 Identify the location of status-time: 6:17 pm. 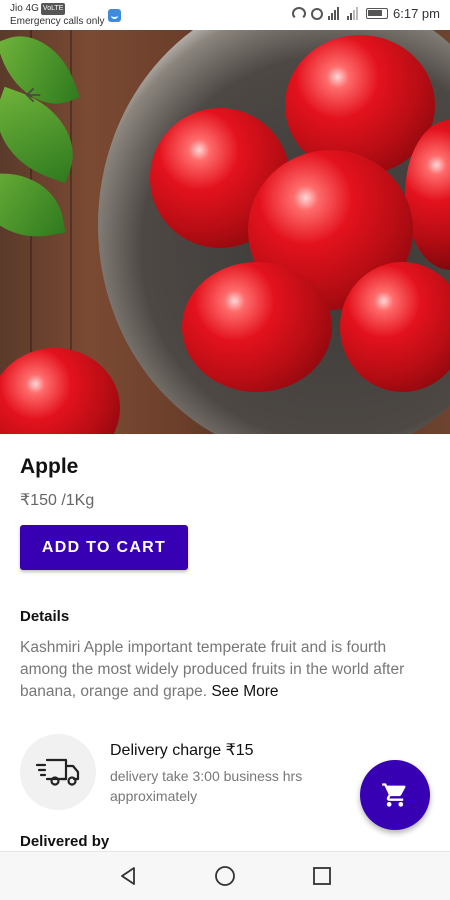
(416, 13).